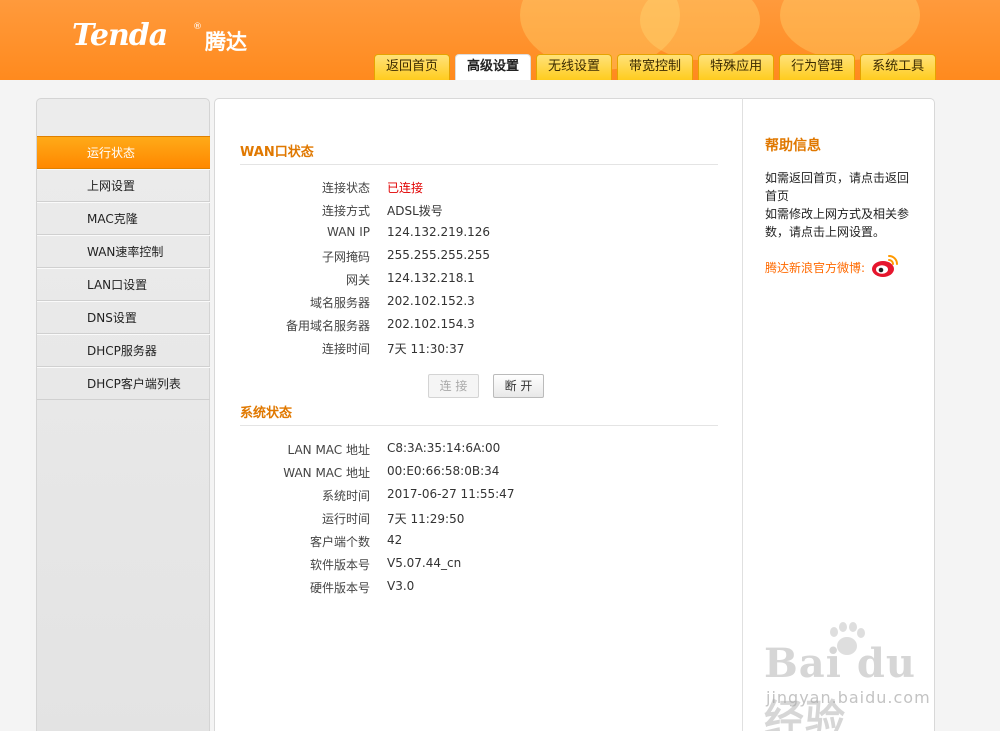 This screenshot has width=1000, height=731. Describe the element at coordinates (123, 383) in the screenshot. I see `sidebar-item-dhcp-client-list: DHCP客户端列表` at that location.